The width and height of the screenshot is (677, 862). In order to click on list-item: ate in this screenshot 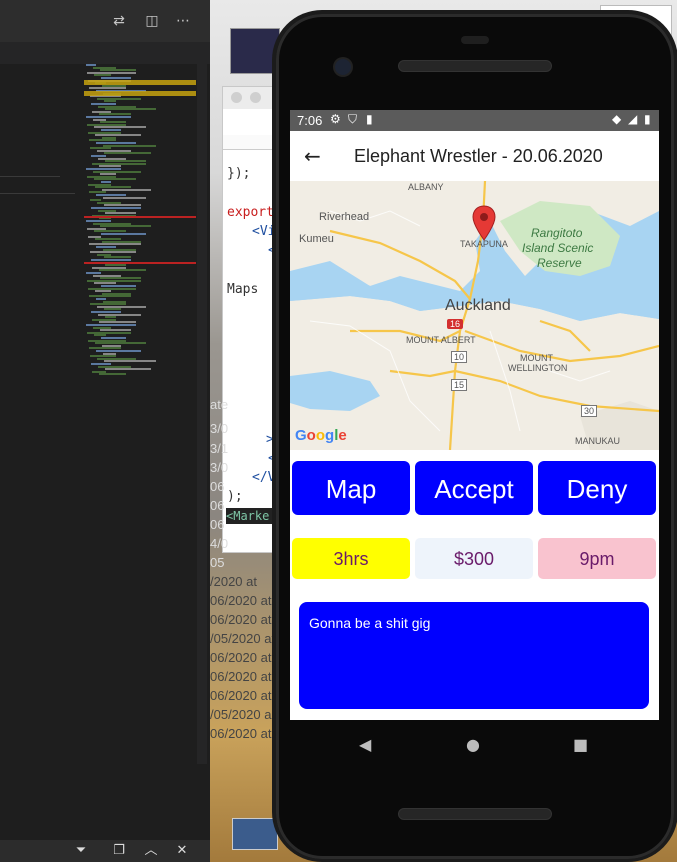, I will do `click(219, 404)`.